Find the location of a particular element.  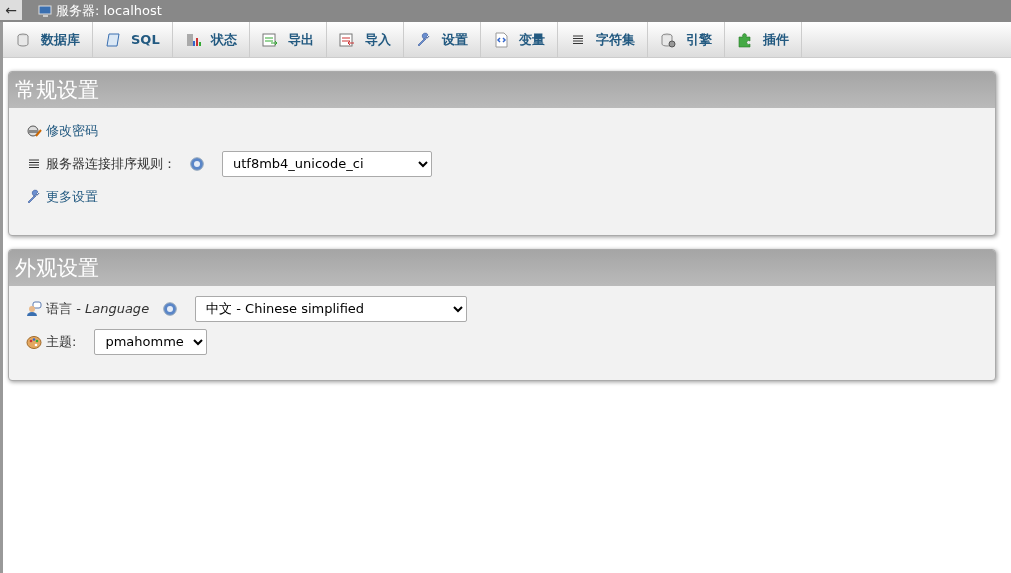

dropdown: pmahomme is located at coordinates (151, 341).